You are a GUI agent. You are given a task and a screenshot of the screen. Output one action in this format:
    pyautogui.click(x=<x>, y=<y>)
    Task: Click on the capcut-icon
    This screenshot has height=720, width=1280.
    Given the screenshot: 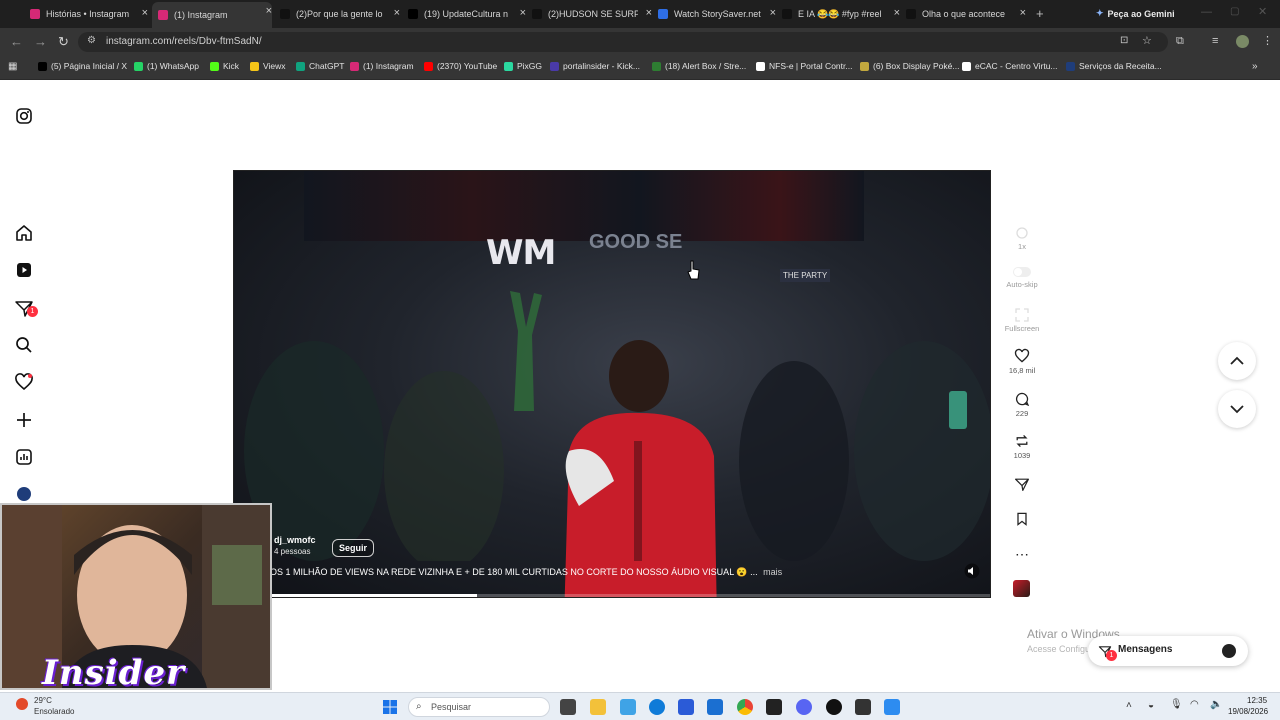 What is the action you would take?
    pyautogui.click(x=774, y=707)
    